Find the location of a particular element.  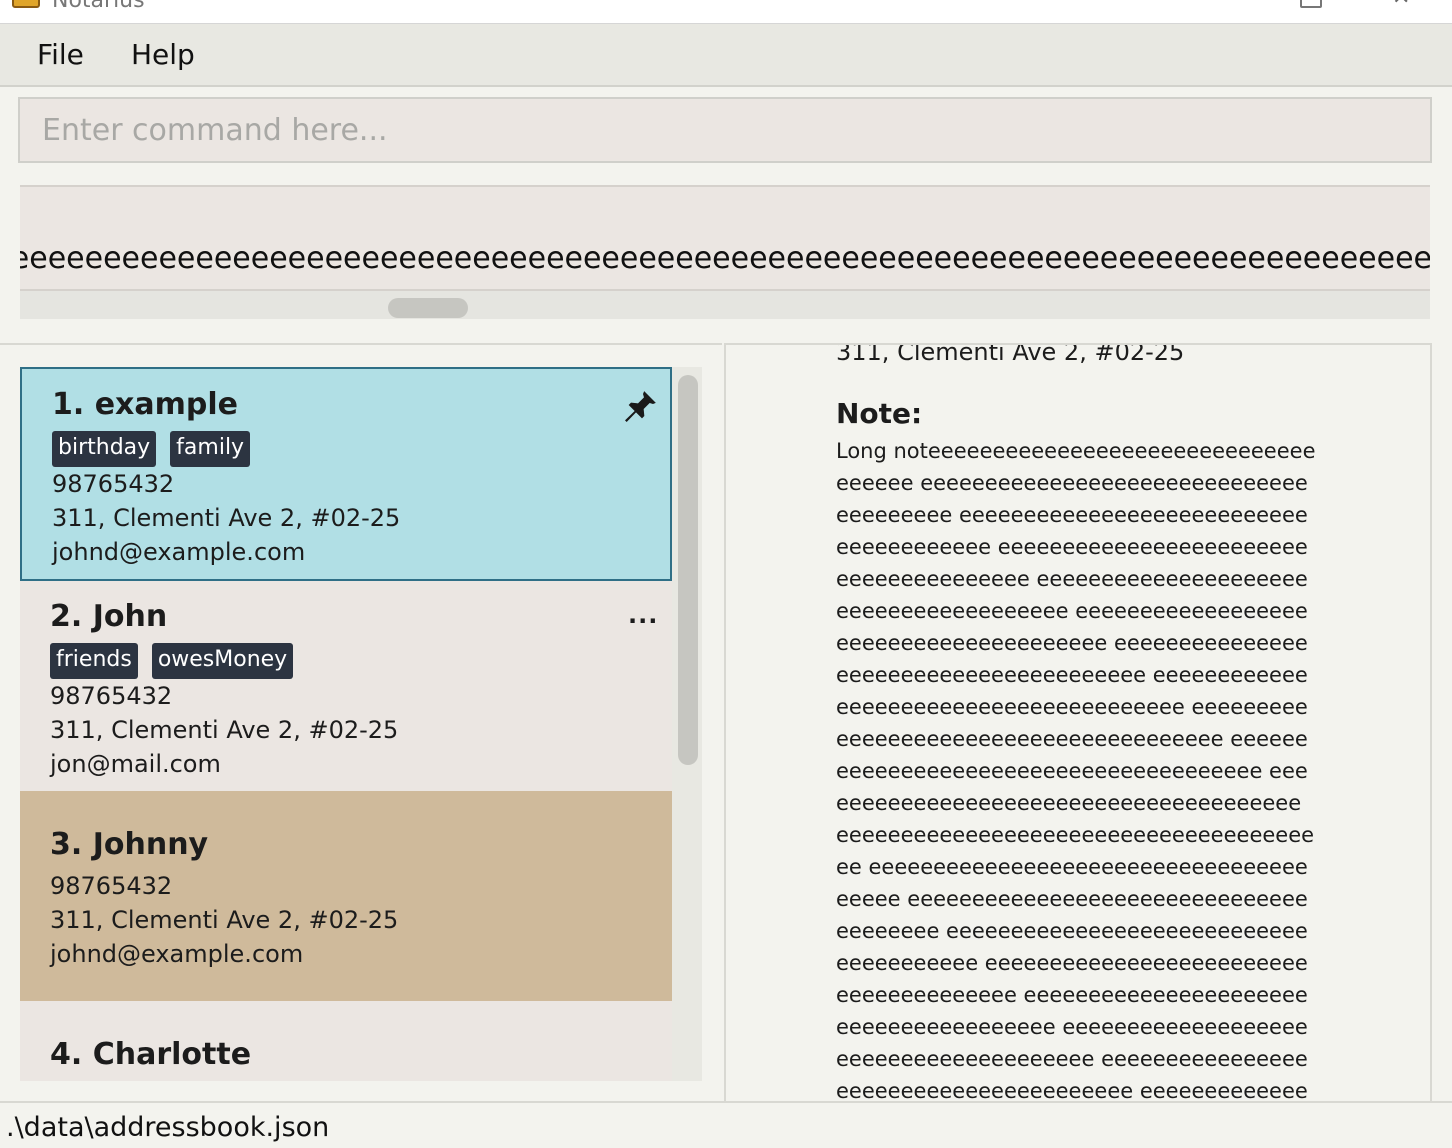

pin-icon is located at coordinates (640, 407).